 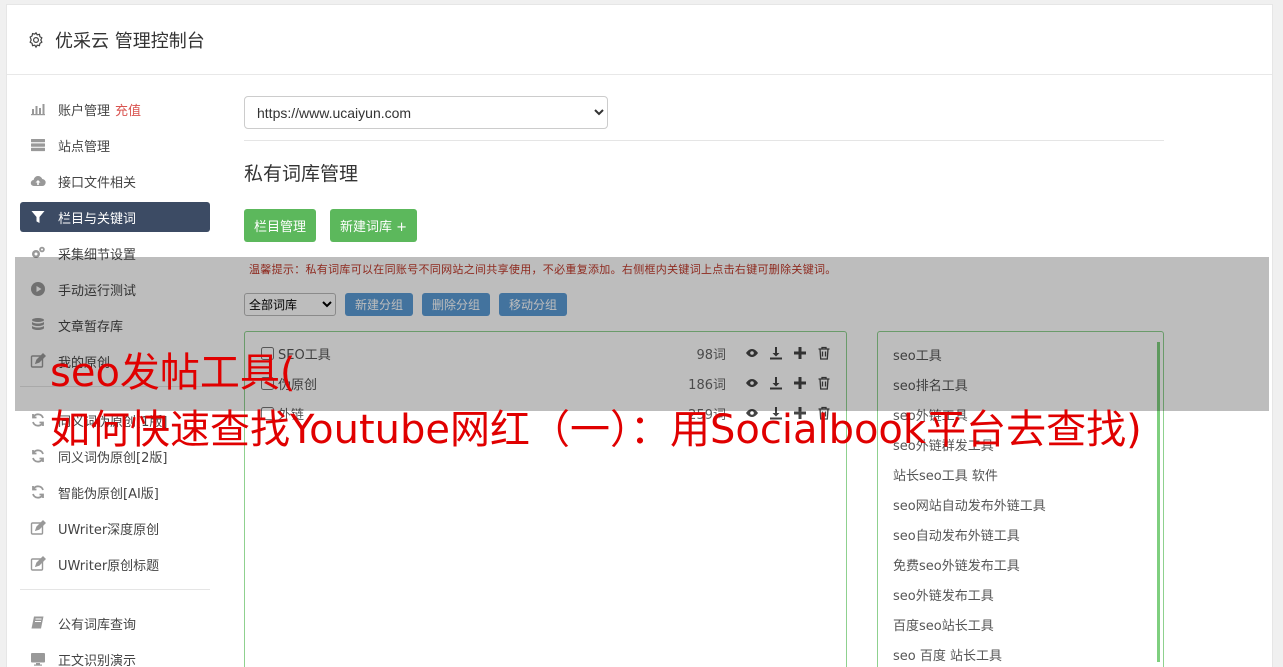 What do you see at coordinates (1020, 627) in the screenshot?
I see `keyword-item: 百度seo站长工具` at bounding box center [1020, 627].